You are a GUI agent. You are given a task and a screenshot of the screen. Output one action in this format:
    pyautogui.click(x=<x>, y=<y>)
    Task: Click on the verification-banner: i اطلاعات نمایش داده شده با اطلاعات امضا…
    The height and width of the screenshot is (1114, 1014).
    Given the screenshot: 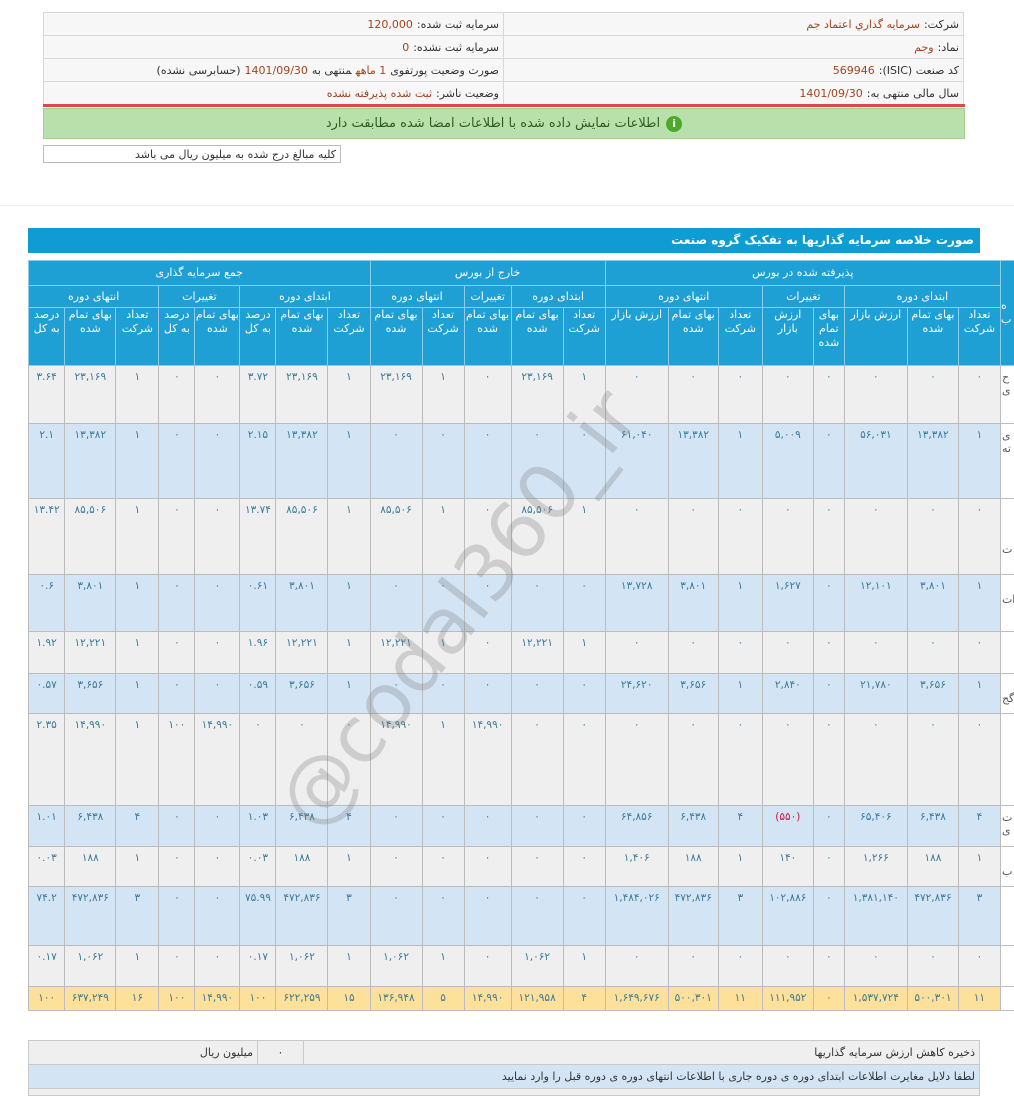 What is the action you would take?
    pyautogui.click(x=504, y=123)
    